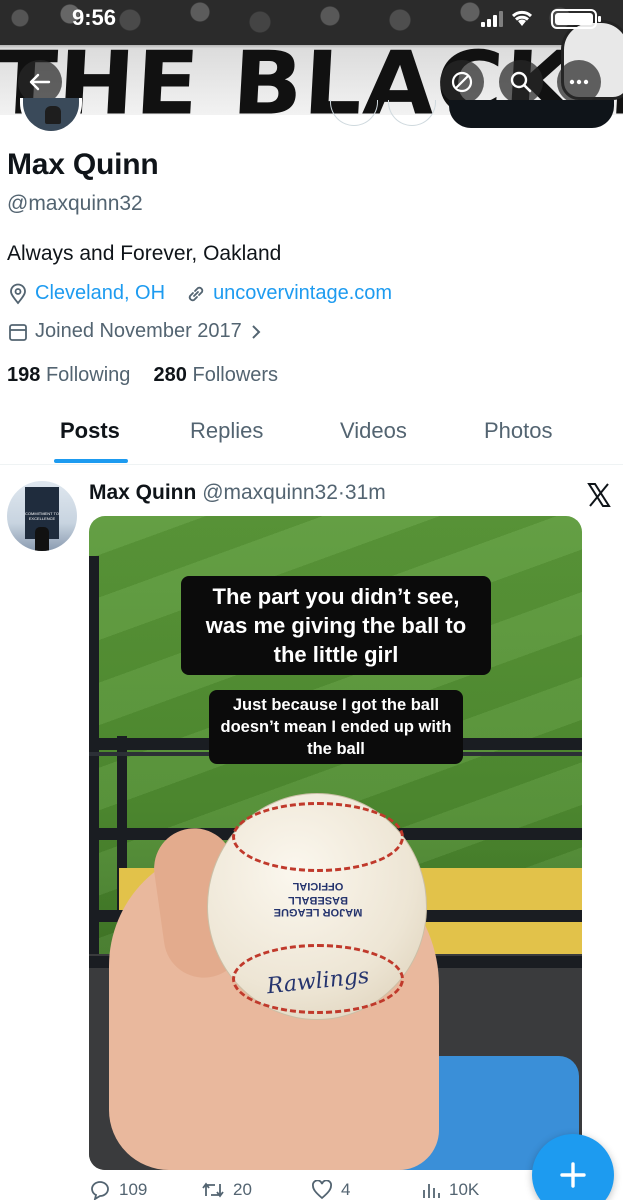  Describe the element at coordinates (138, 331) in the screenshot. I see `joined-text: Joined November 2017` at that location.